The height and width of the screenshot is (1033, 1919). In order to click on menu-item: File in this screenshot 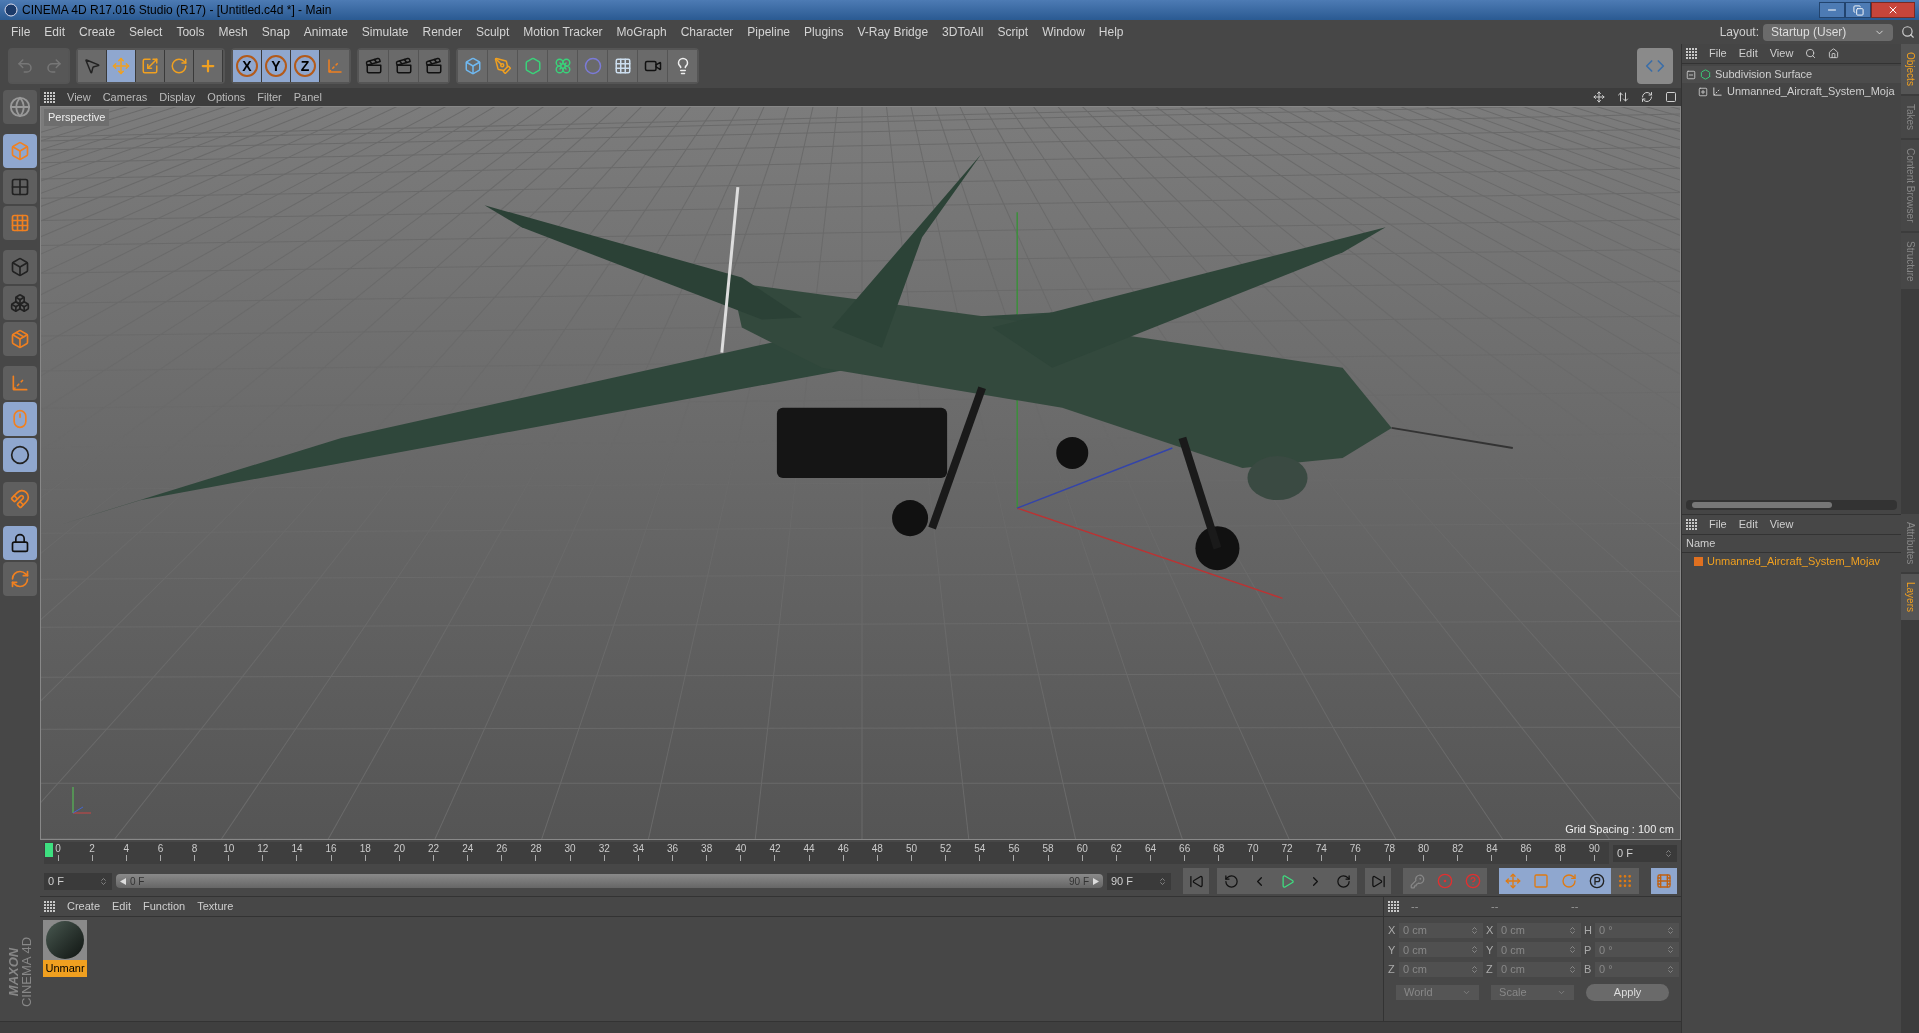, I will do `click(21, 32)`.